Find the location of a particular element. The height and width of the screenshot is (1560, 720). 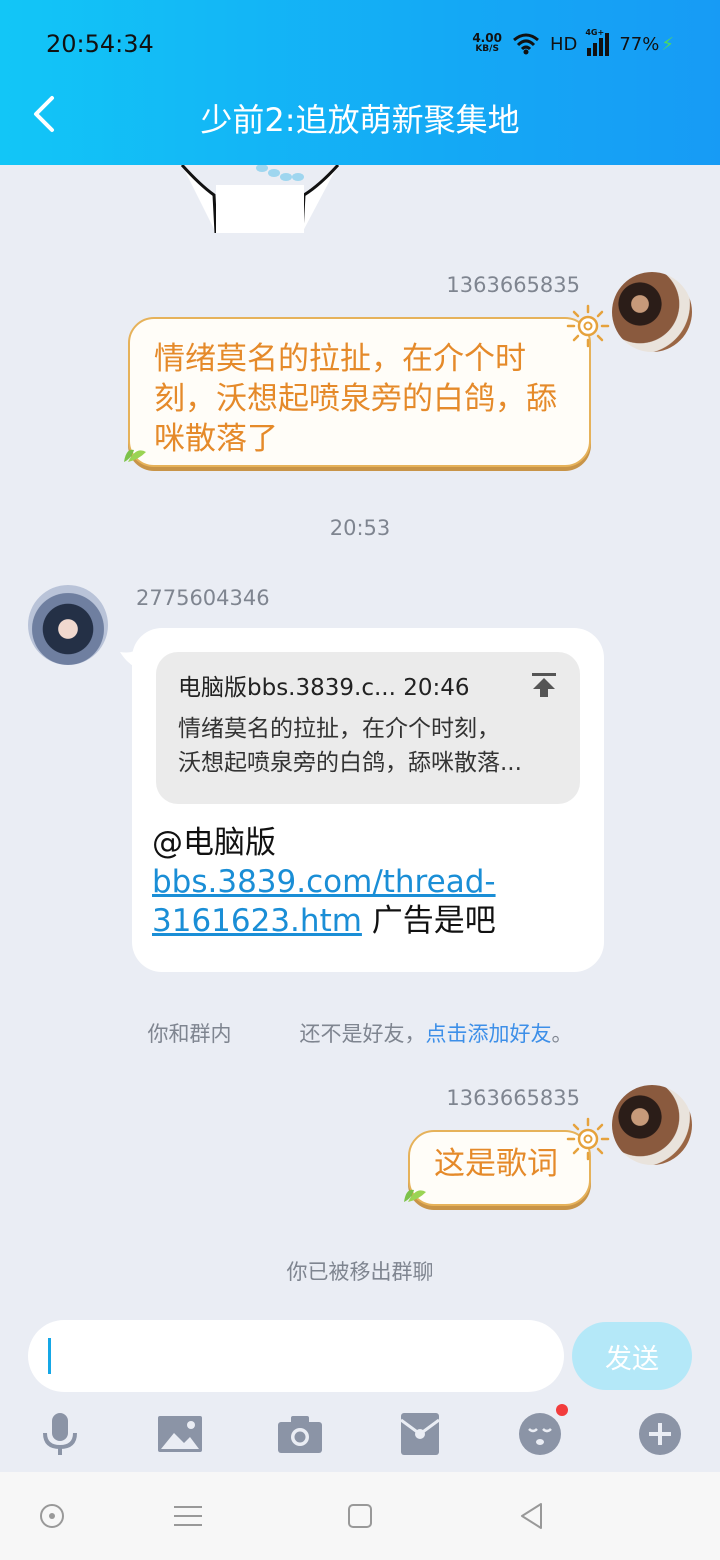

status-time: 20:54:34 is located at coordinates (100, 44).